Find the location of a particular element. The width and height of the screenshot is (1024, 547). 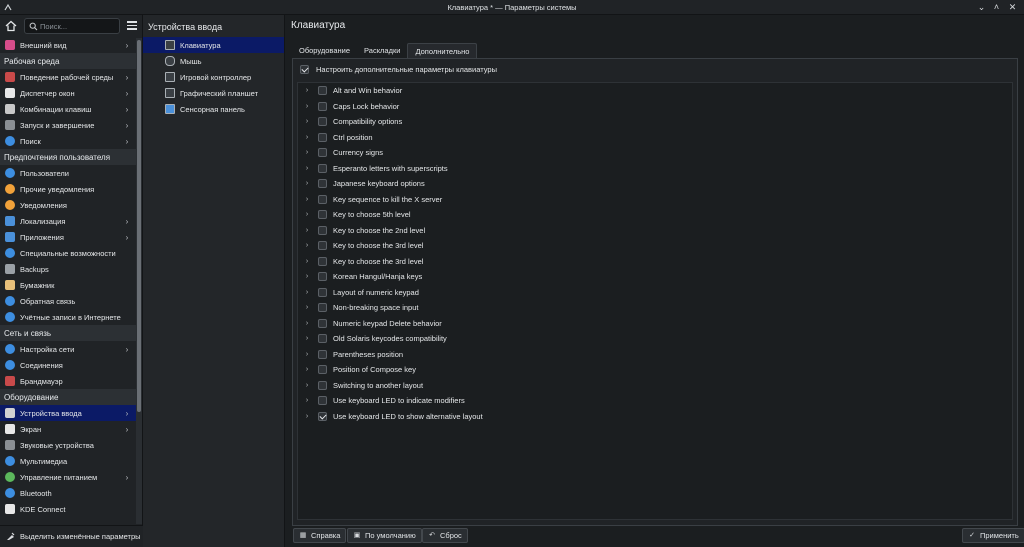

sidebar-item: Экран › is located at coordinates (68, 429).